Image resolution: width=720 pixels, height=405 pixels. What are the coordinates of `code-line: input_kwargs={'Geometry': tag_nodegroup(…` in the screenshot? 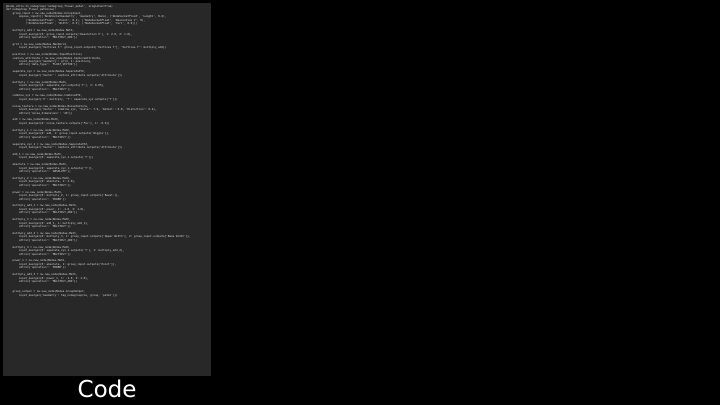 It's located at (62, 294).